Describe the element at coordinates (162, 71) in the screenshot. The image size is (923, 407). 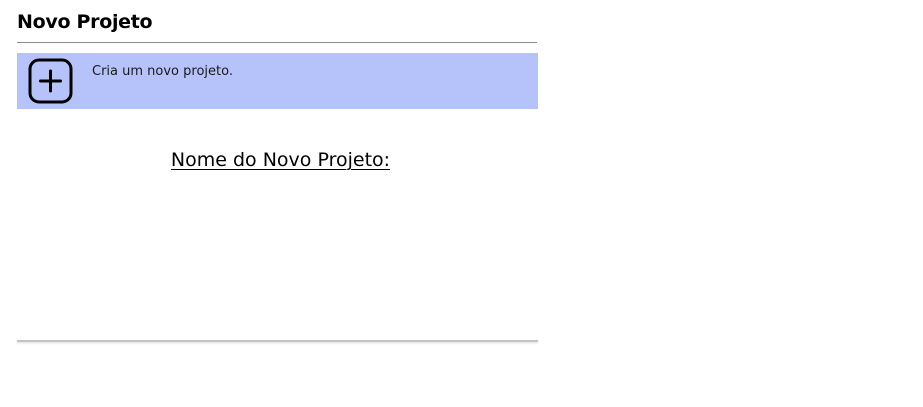
I see `banner-description: Cria um novo projeto.` at that location.